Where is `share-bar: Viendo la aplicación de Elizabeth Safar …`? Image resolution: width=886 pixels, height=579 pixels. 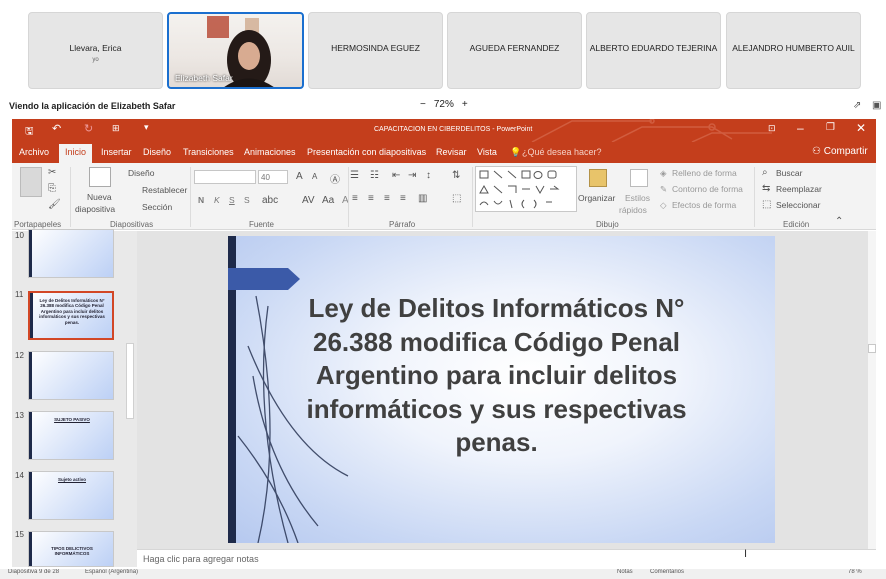 share-bar: Viendo la aplicación de Elizabeth Safar … is located at coordinates (443, 107).